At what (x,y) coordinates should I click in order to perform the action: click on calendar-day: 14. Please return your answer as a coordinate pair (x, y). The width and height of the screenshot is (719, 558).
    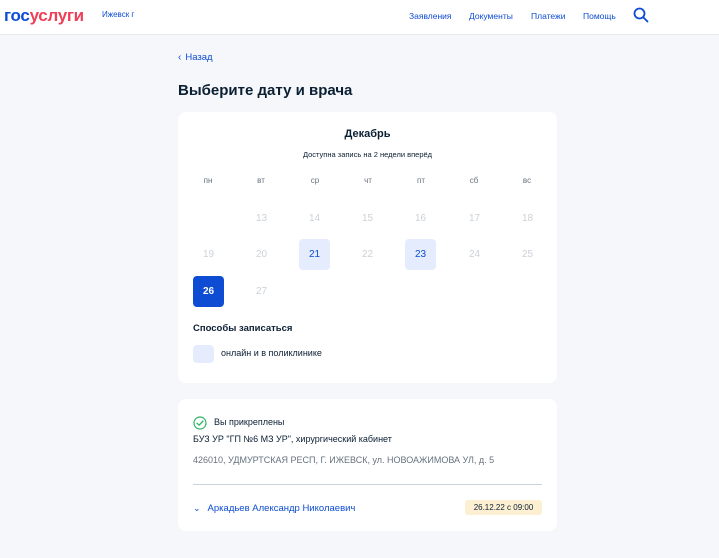
    Looking at the image, I should click on (314, 218).